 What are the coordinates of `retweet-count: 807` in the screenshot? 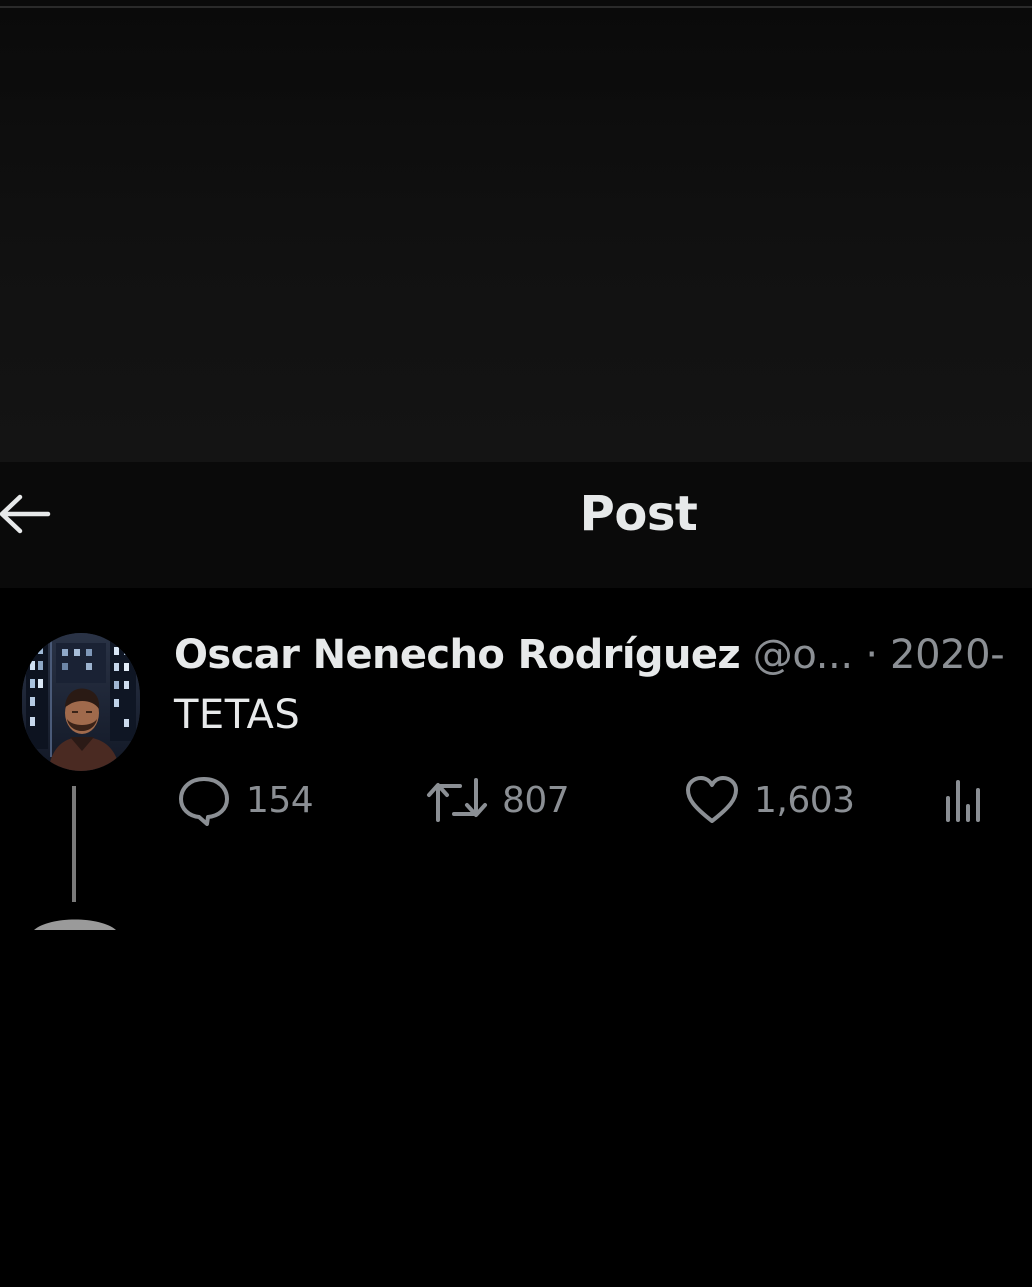 It's located at (536, 800).